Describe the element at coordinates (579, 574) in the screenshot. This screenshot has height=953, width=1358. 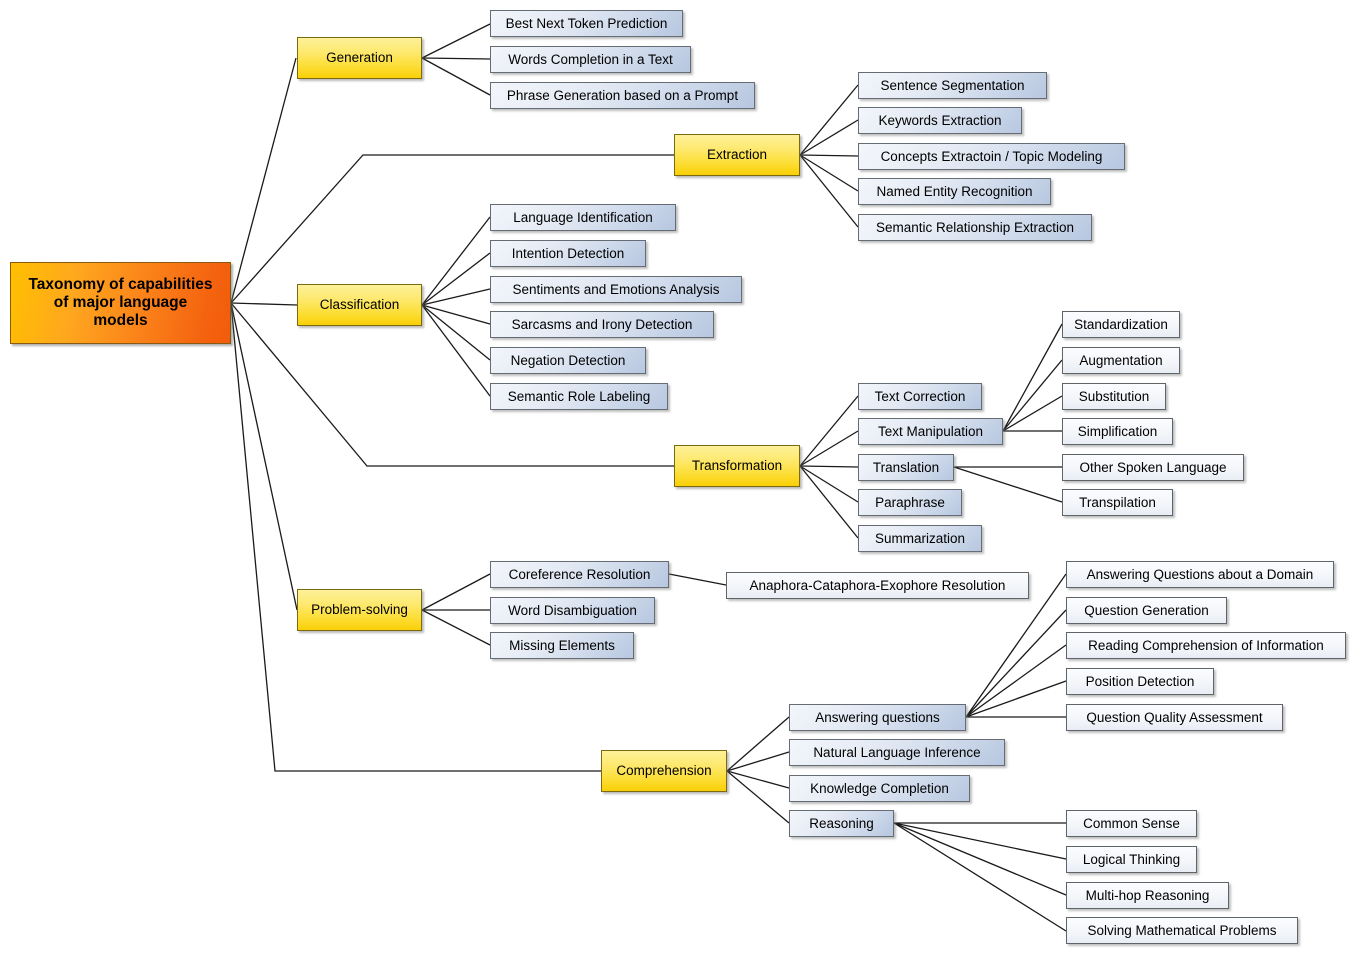
I see `leaf-coreference-resolution: Coreference Resolution` at that location.